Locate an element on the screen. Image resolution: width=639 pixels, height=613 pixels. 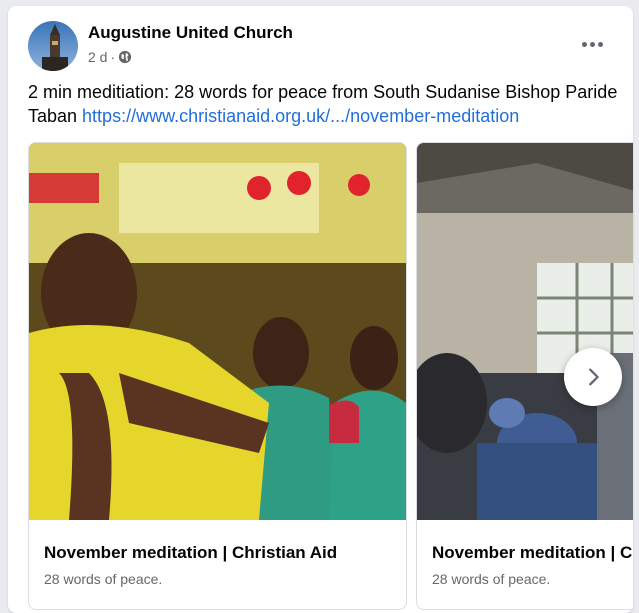
more-options-icon is located at coordinates (592, 44).